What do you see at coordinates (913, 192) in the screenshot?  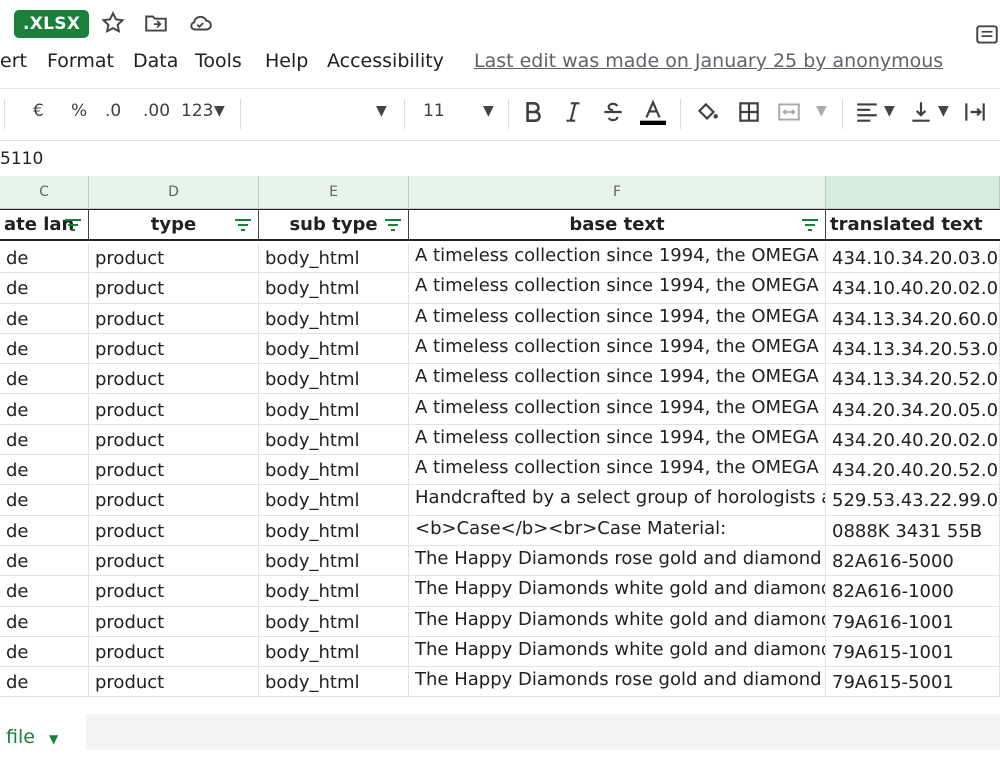 I see `column-header-g` at bounding box center [913, 192].